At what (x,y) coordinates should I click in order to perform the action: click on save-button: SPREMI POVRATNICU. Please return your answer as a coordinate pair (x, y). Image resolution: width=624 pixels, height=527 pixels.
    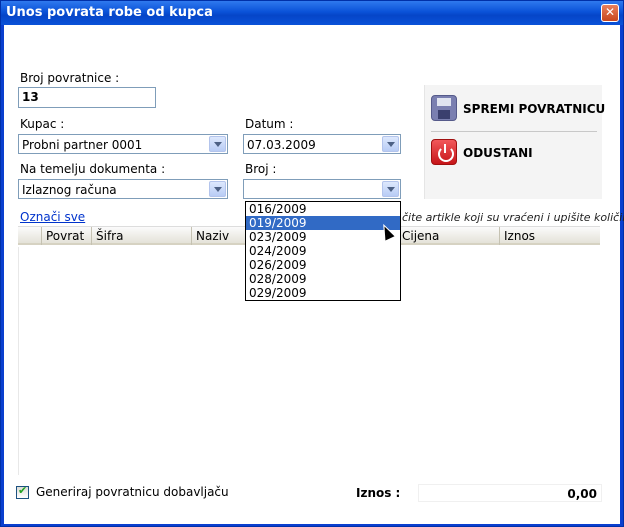
    Looking at the image, I should click on (518, 110).